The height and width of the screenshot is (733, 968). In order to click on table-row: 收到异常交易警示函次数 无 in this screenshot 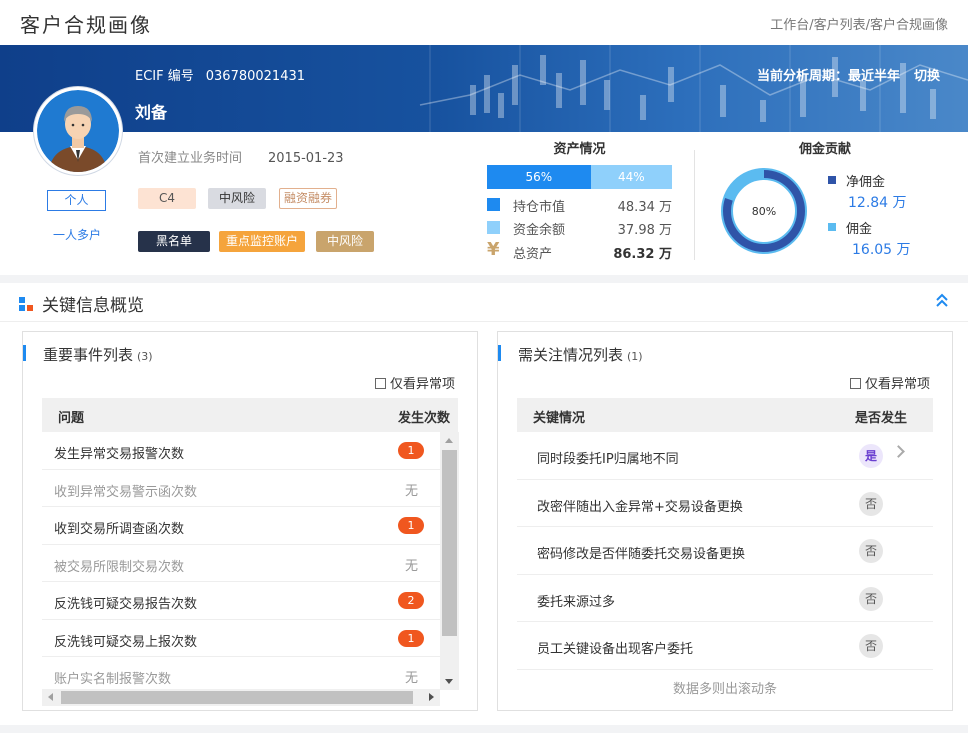, I will do `click(241, 488)`.